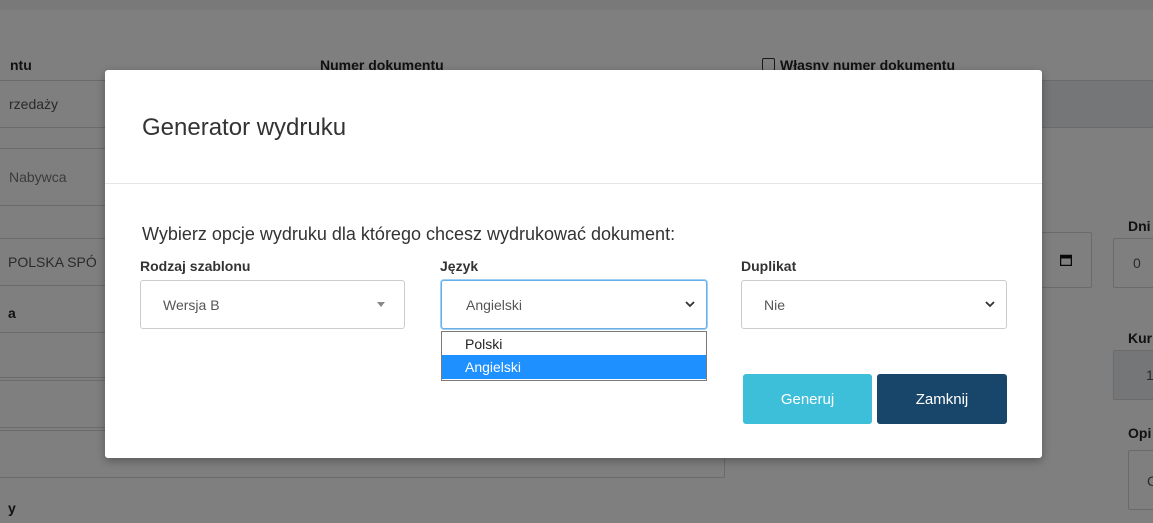 The height and width of the screenshot is (523, 1153). Describe the element at coordinates (574, 367) in the screenshot. I see `language-option-angielski: Angielski` at that location.